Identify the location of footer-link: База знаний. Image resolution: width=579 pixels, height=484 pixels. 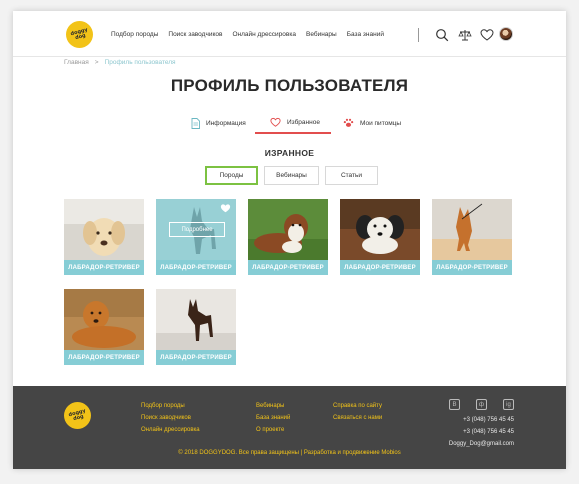
(273, 418).